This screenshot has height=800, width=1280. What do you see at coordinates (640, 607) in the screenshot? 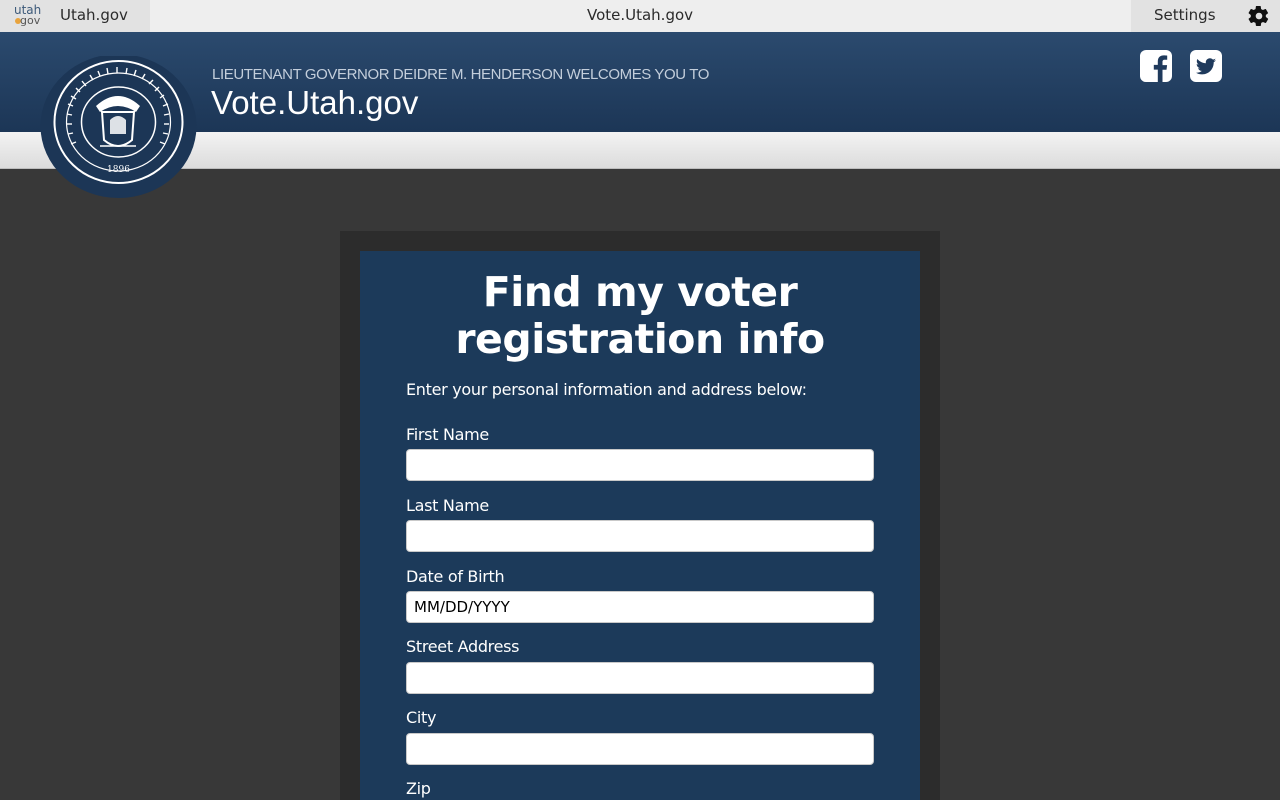
I see `date-of-birth-field` at bounding box center [640, 607].